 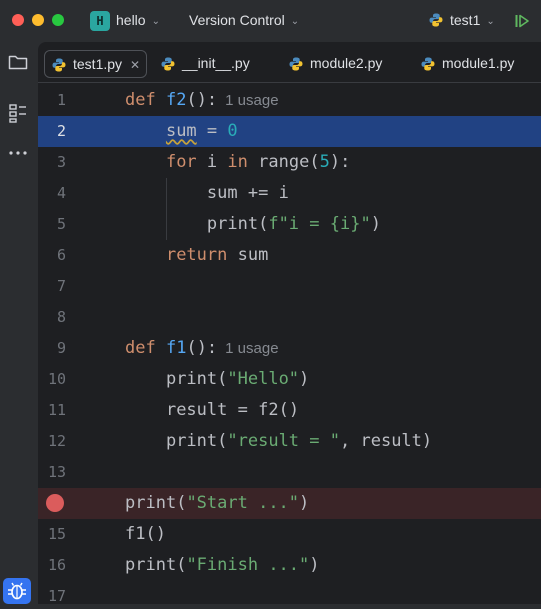 I want to click on tab-label: test1.py, so click(x=98, y=64).